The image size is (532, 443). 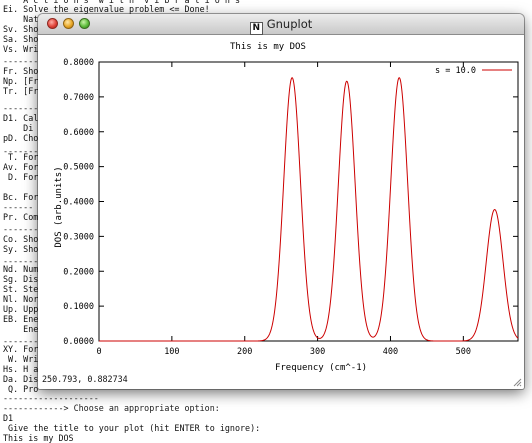 I want to click on terminal-line: Av. For, so click(x=21, y=167).